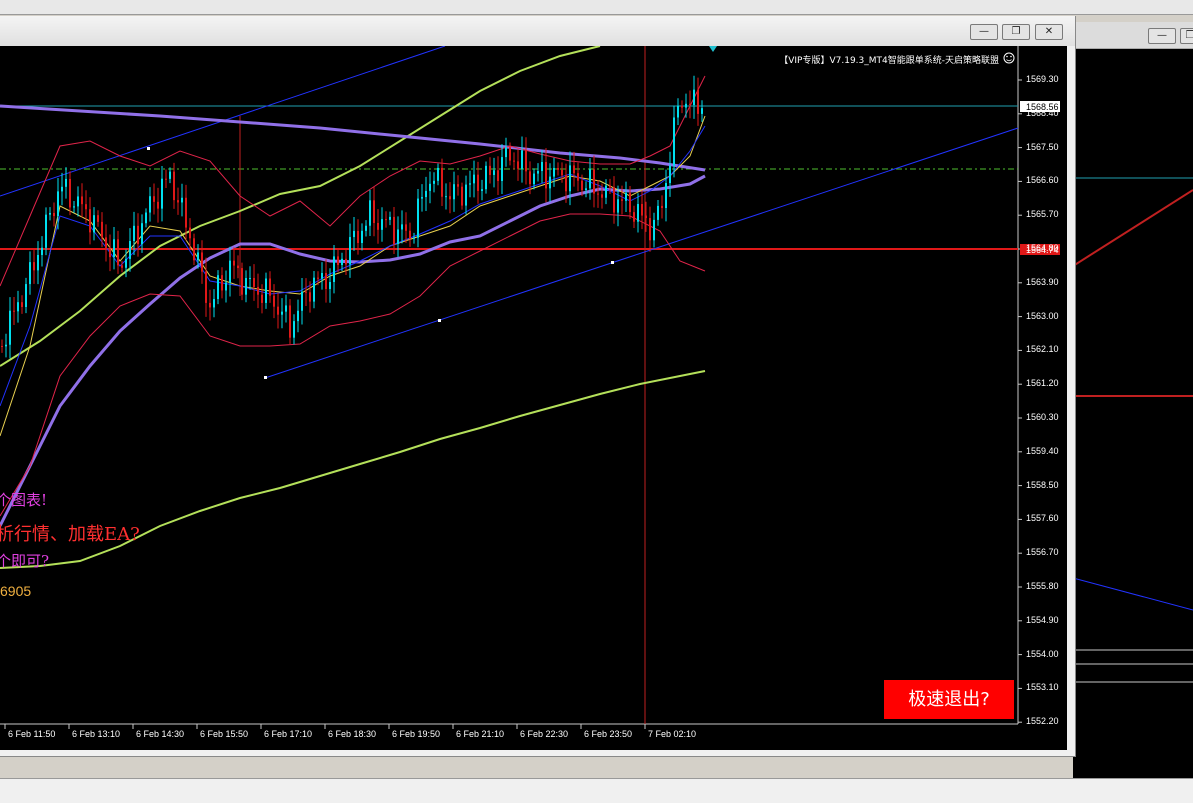  Describe the element at coordinates (1042, 250) in the screenshot. I see `level-price-label: 1564.74` at that location.